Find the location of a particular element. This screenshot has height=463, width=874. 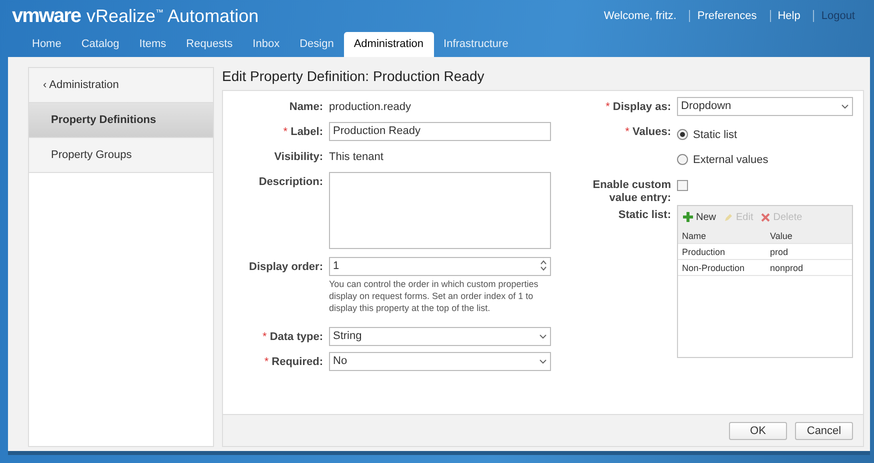

field-label: * Required: is located at coordinates (293, 362).